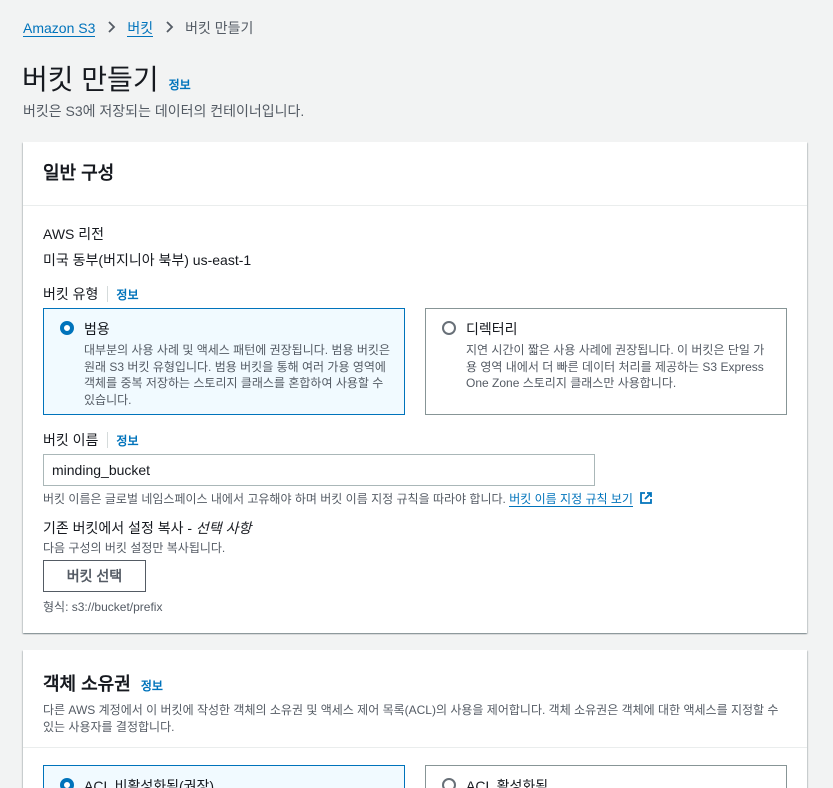 The height and width of the screenshot is (788, 833). I want to click on region-label: AWS 리전, so click(74, 234).